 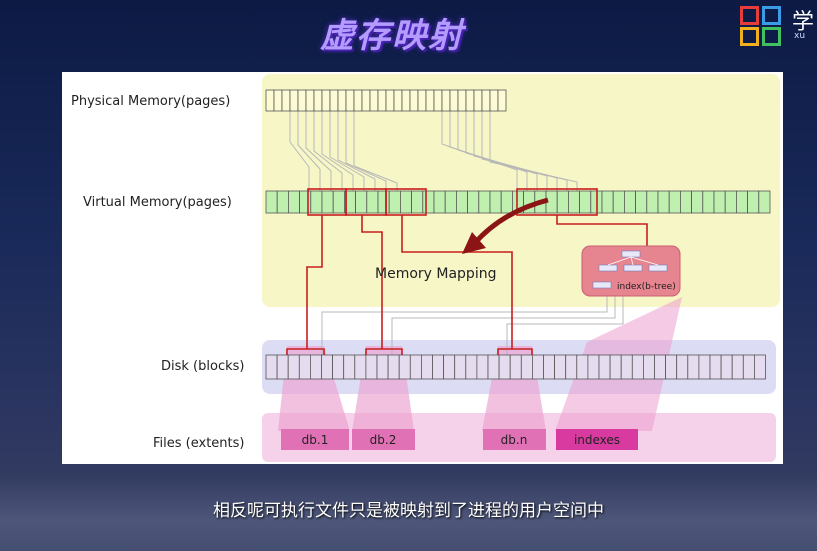 I want to click on index-label: index(b-tree), so click(x=646, y=287).